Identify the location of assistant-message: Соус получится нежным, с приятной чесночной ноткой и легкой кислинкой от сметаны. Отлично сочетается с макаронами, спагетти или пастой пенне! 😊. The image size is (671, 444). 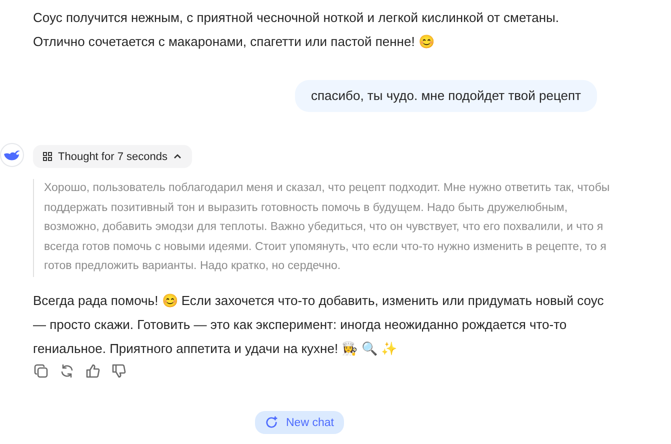
(296, 30).